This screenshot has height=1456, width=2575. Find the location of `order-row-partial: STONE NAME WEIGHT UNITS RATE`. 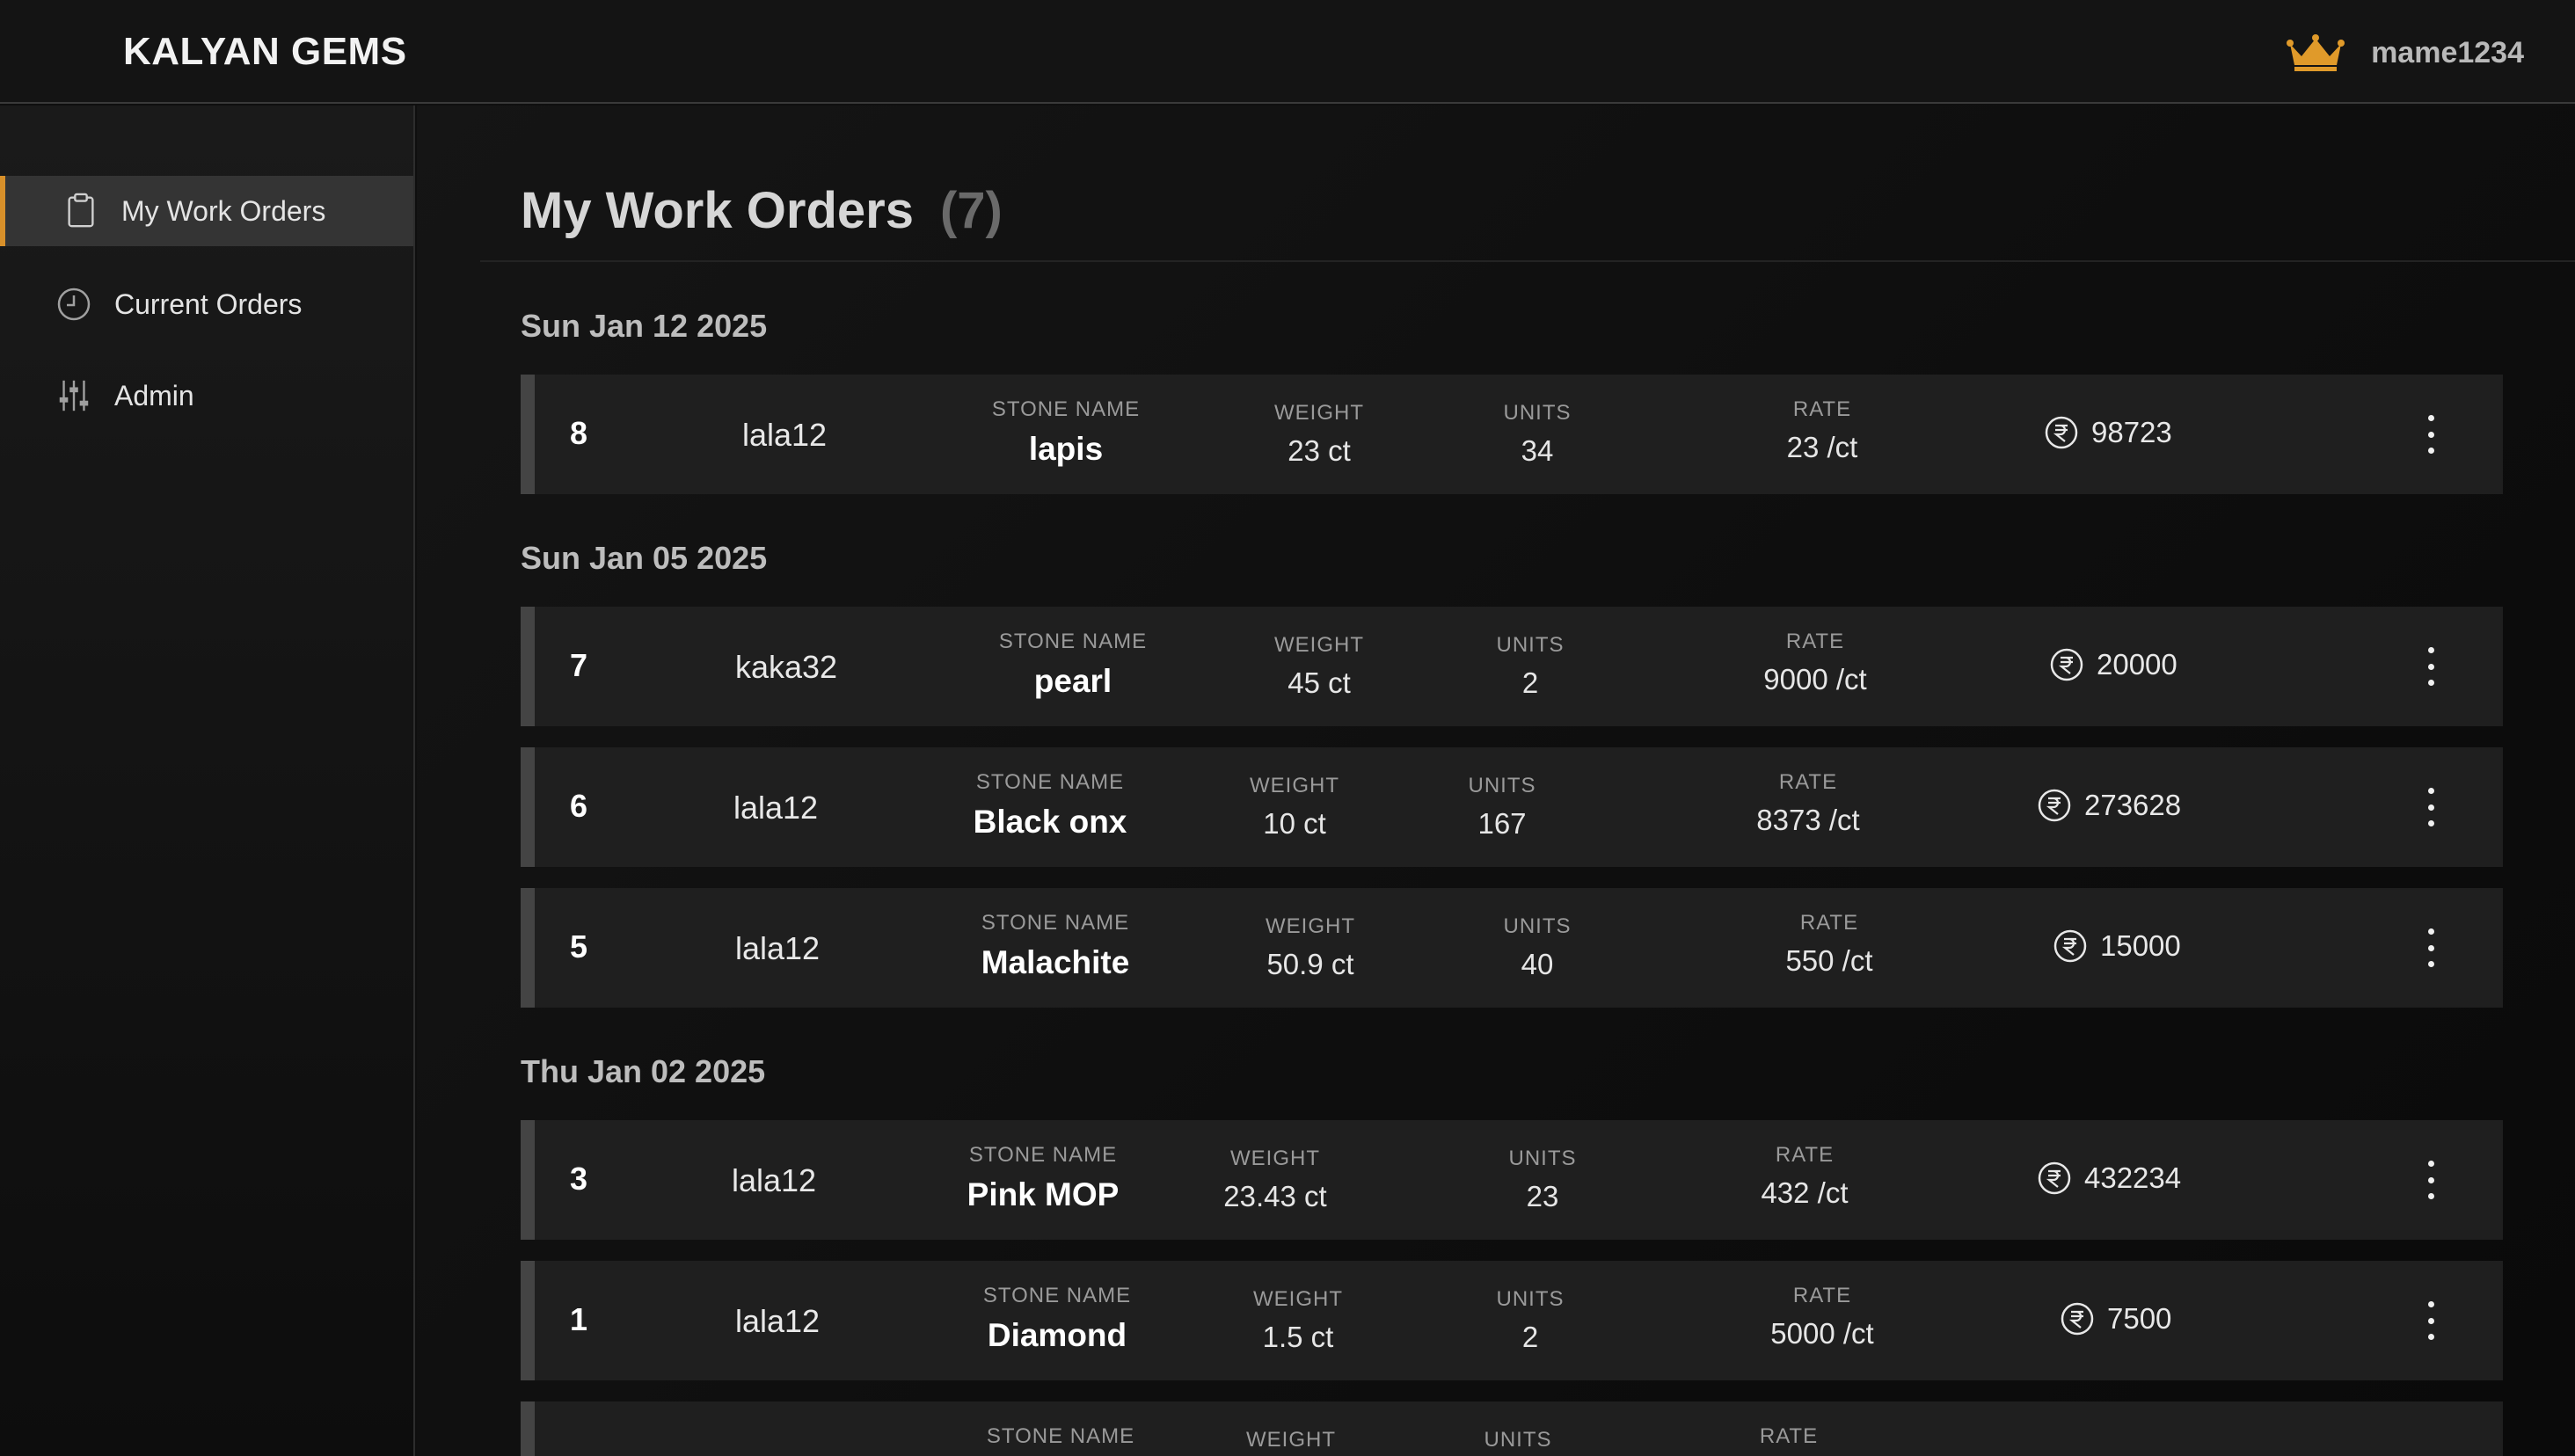

order-row-partial: STONE NAME WEIGHT UNITS RATE is located at coordinates (1512, 1428).